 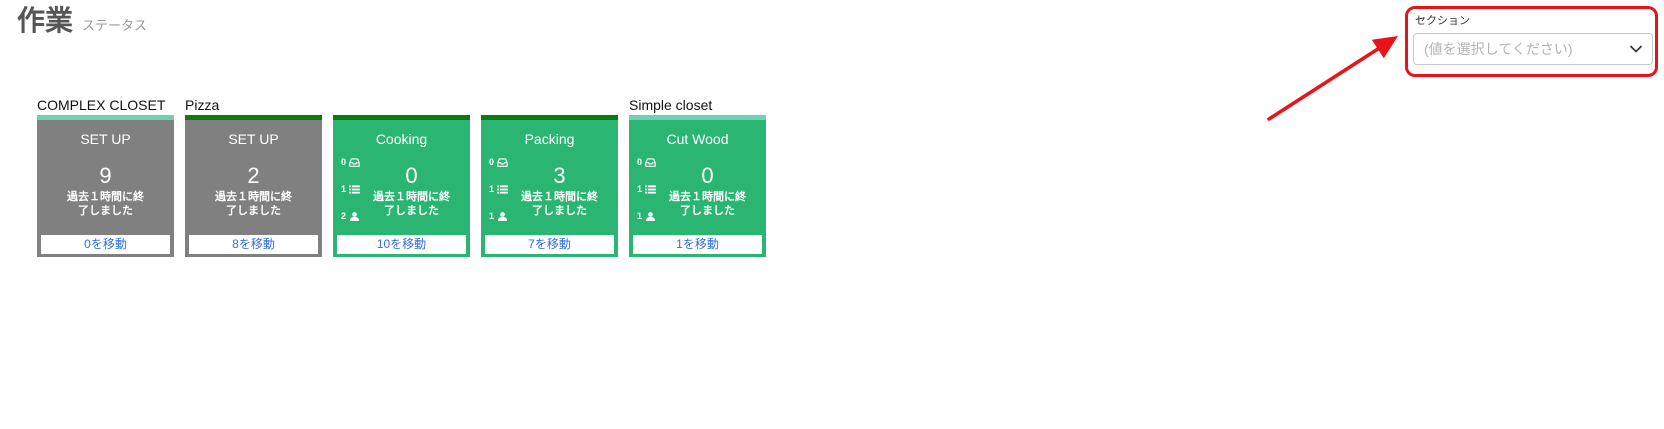 I want to click on stat-row: 2, so click(x=350, y=216).